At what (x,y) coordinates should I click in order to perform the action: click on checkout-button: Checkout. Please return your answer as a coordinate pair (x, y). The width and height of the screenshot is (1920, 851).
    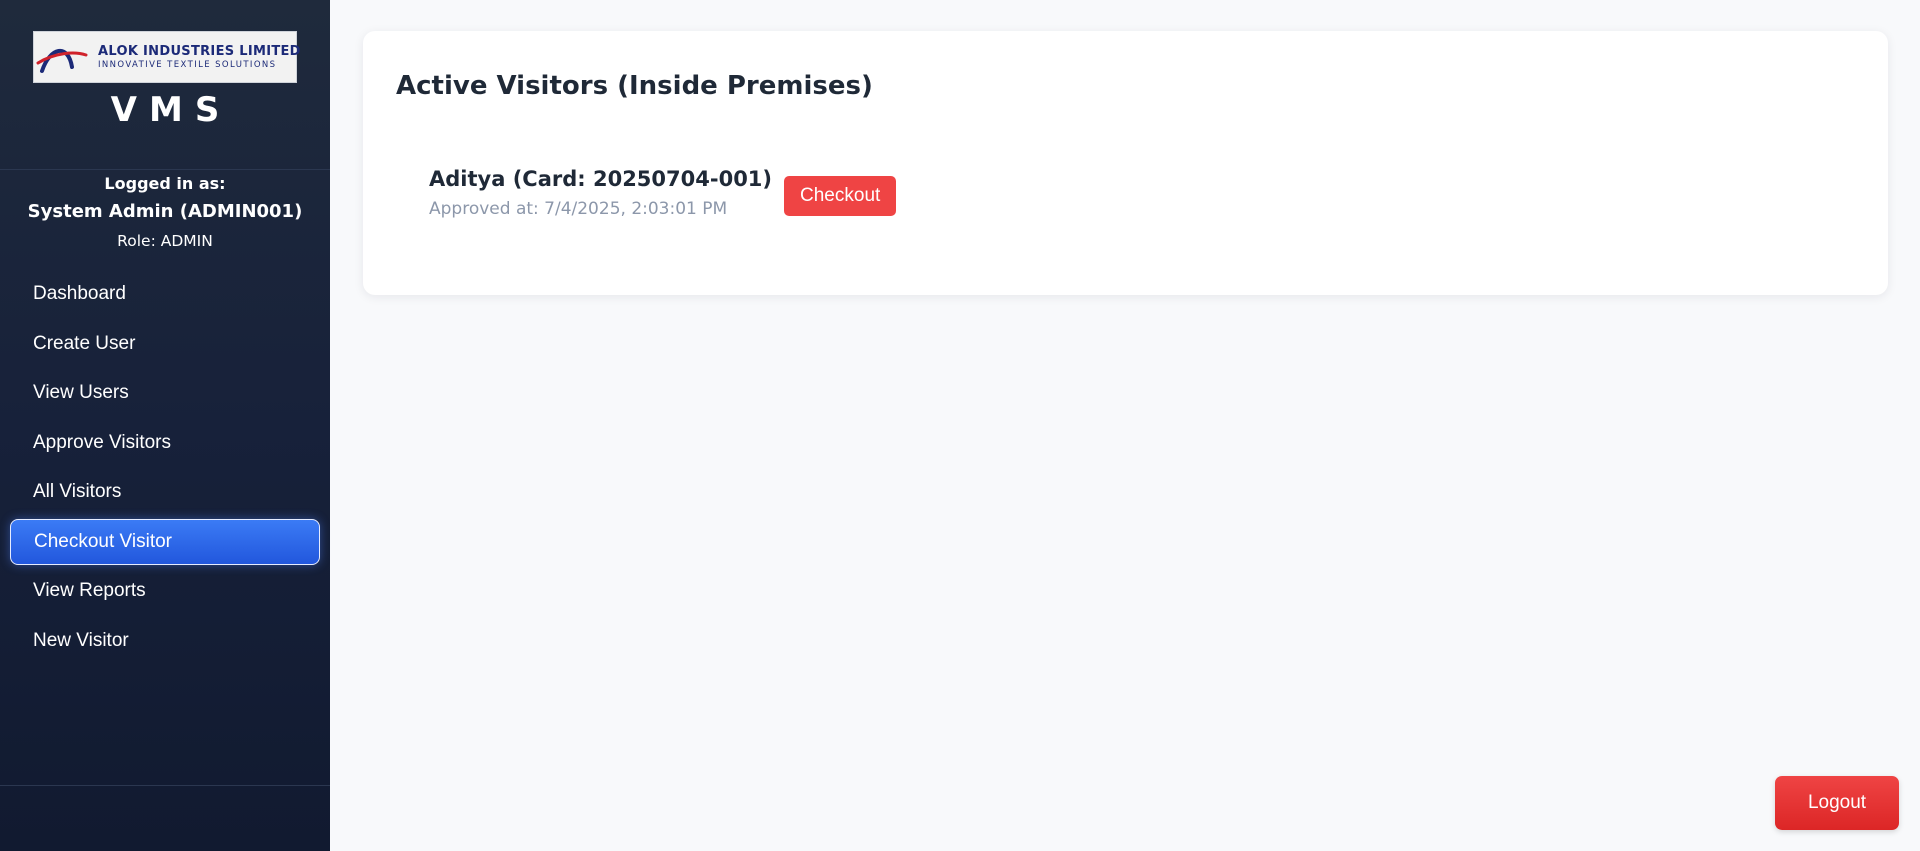
    Looking at the image, I should click on (840, 196).